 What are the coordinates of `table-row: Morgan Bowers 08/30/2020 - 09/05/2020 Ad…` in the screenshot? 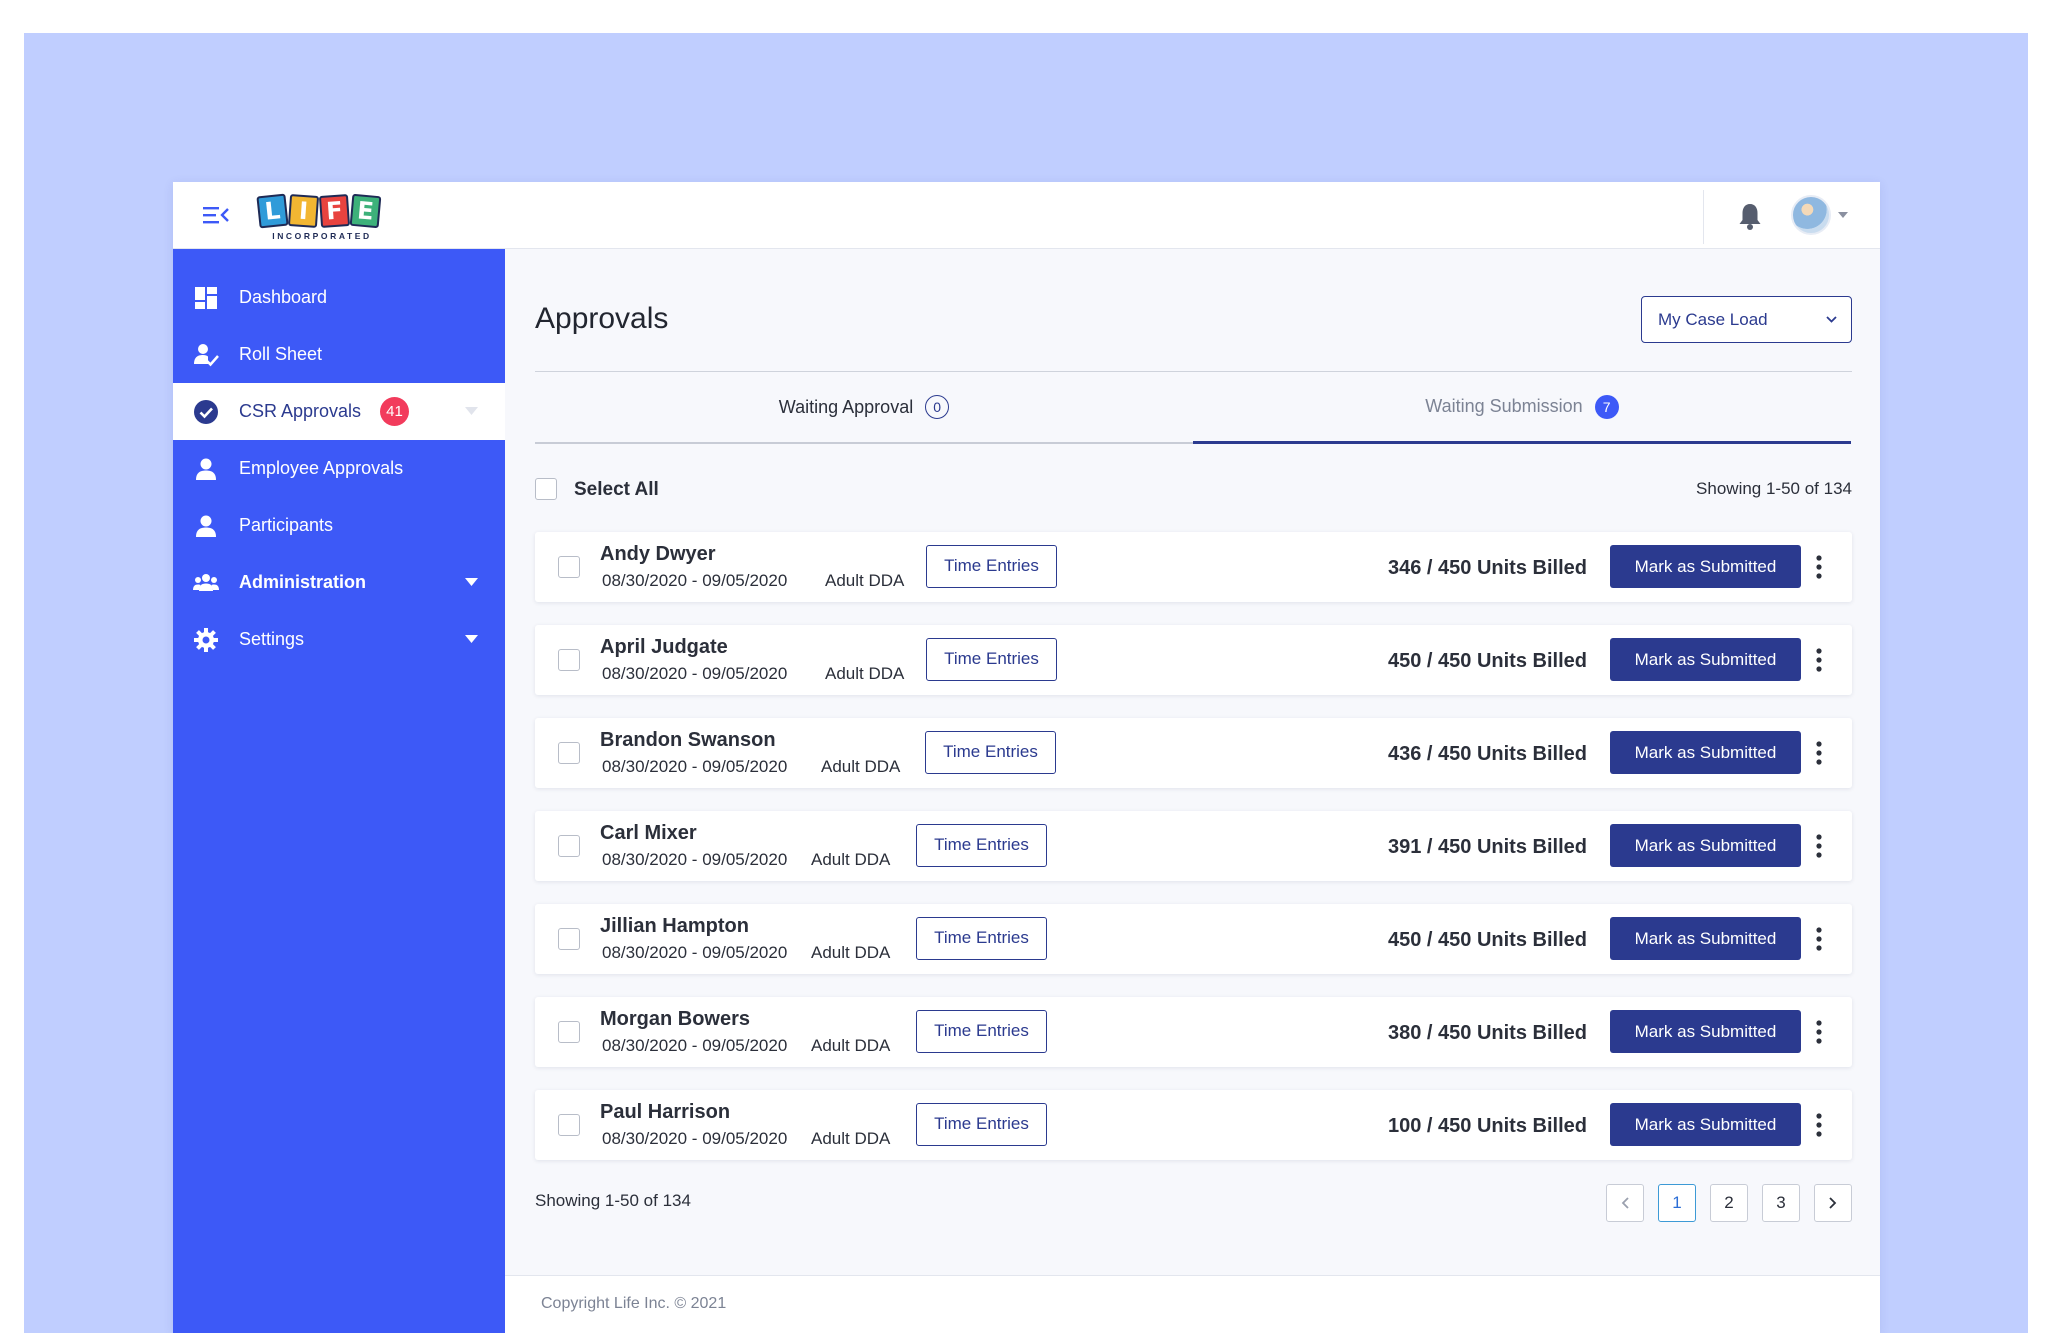 It's located at (1193, 1032).